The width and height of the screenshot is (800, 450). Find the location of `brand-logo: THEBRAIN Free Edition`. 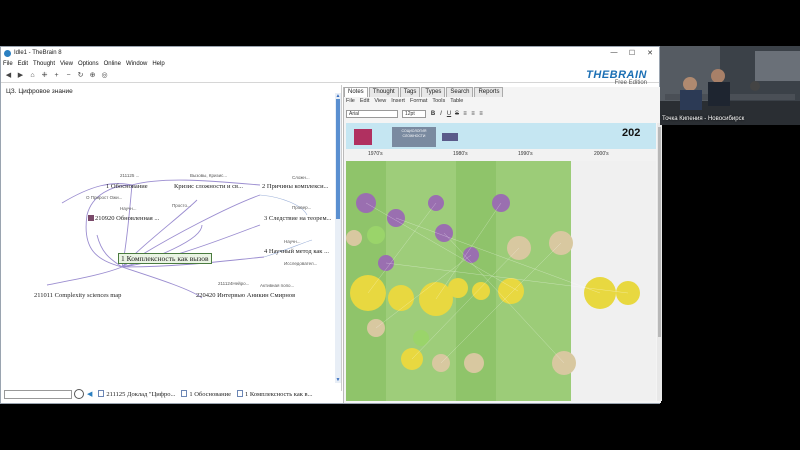

brand-logo: THEBRAIN Free Edition is located at coordinates (616, 77).